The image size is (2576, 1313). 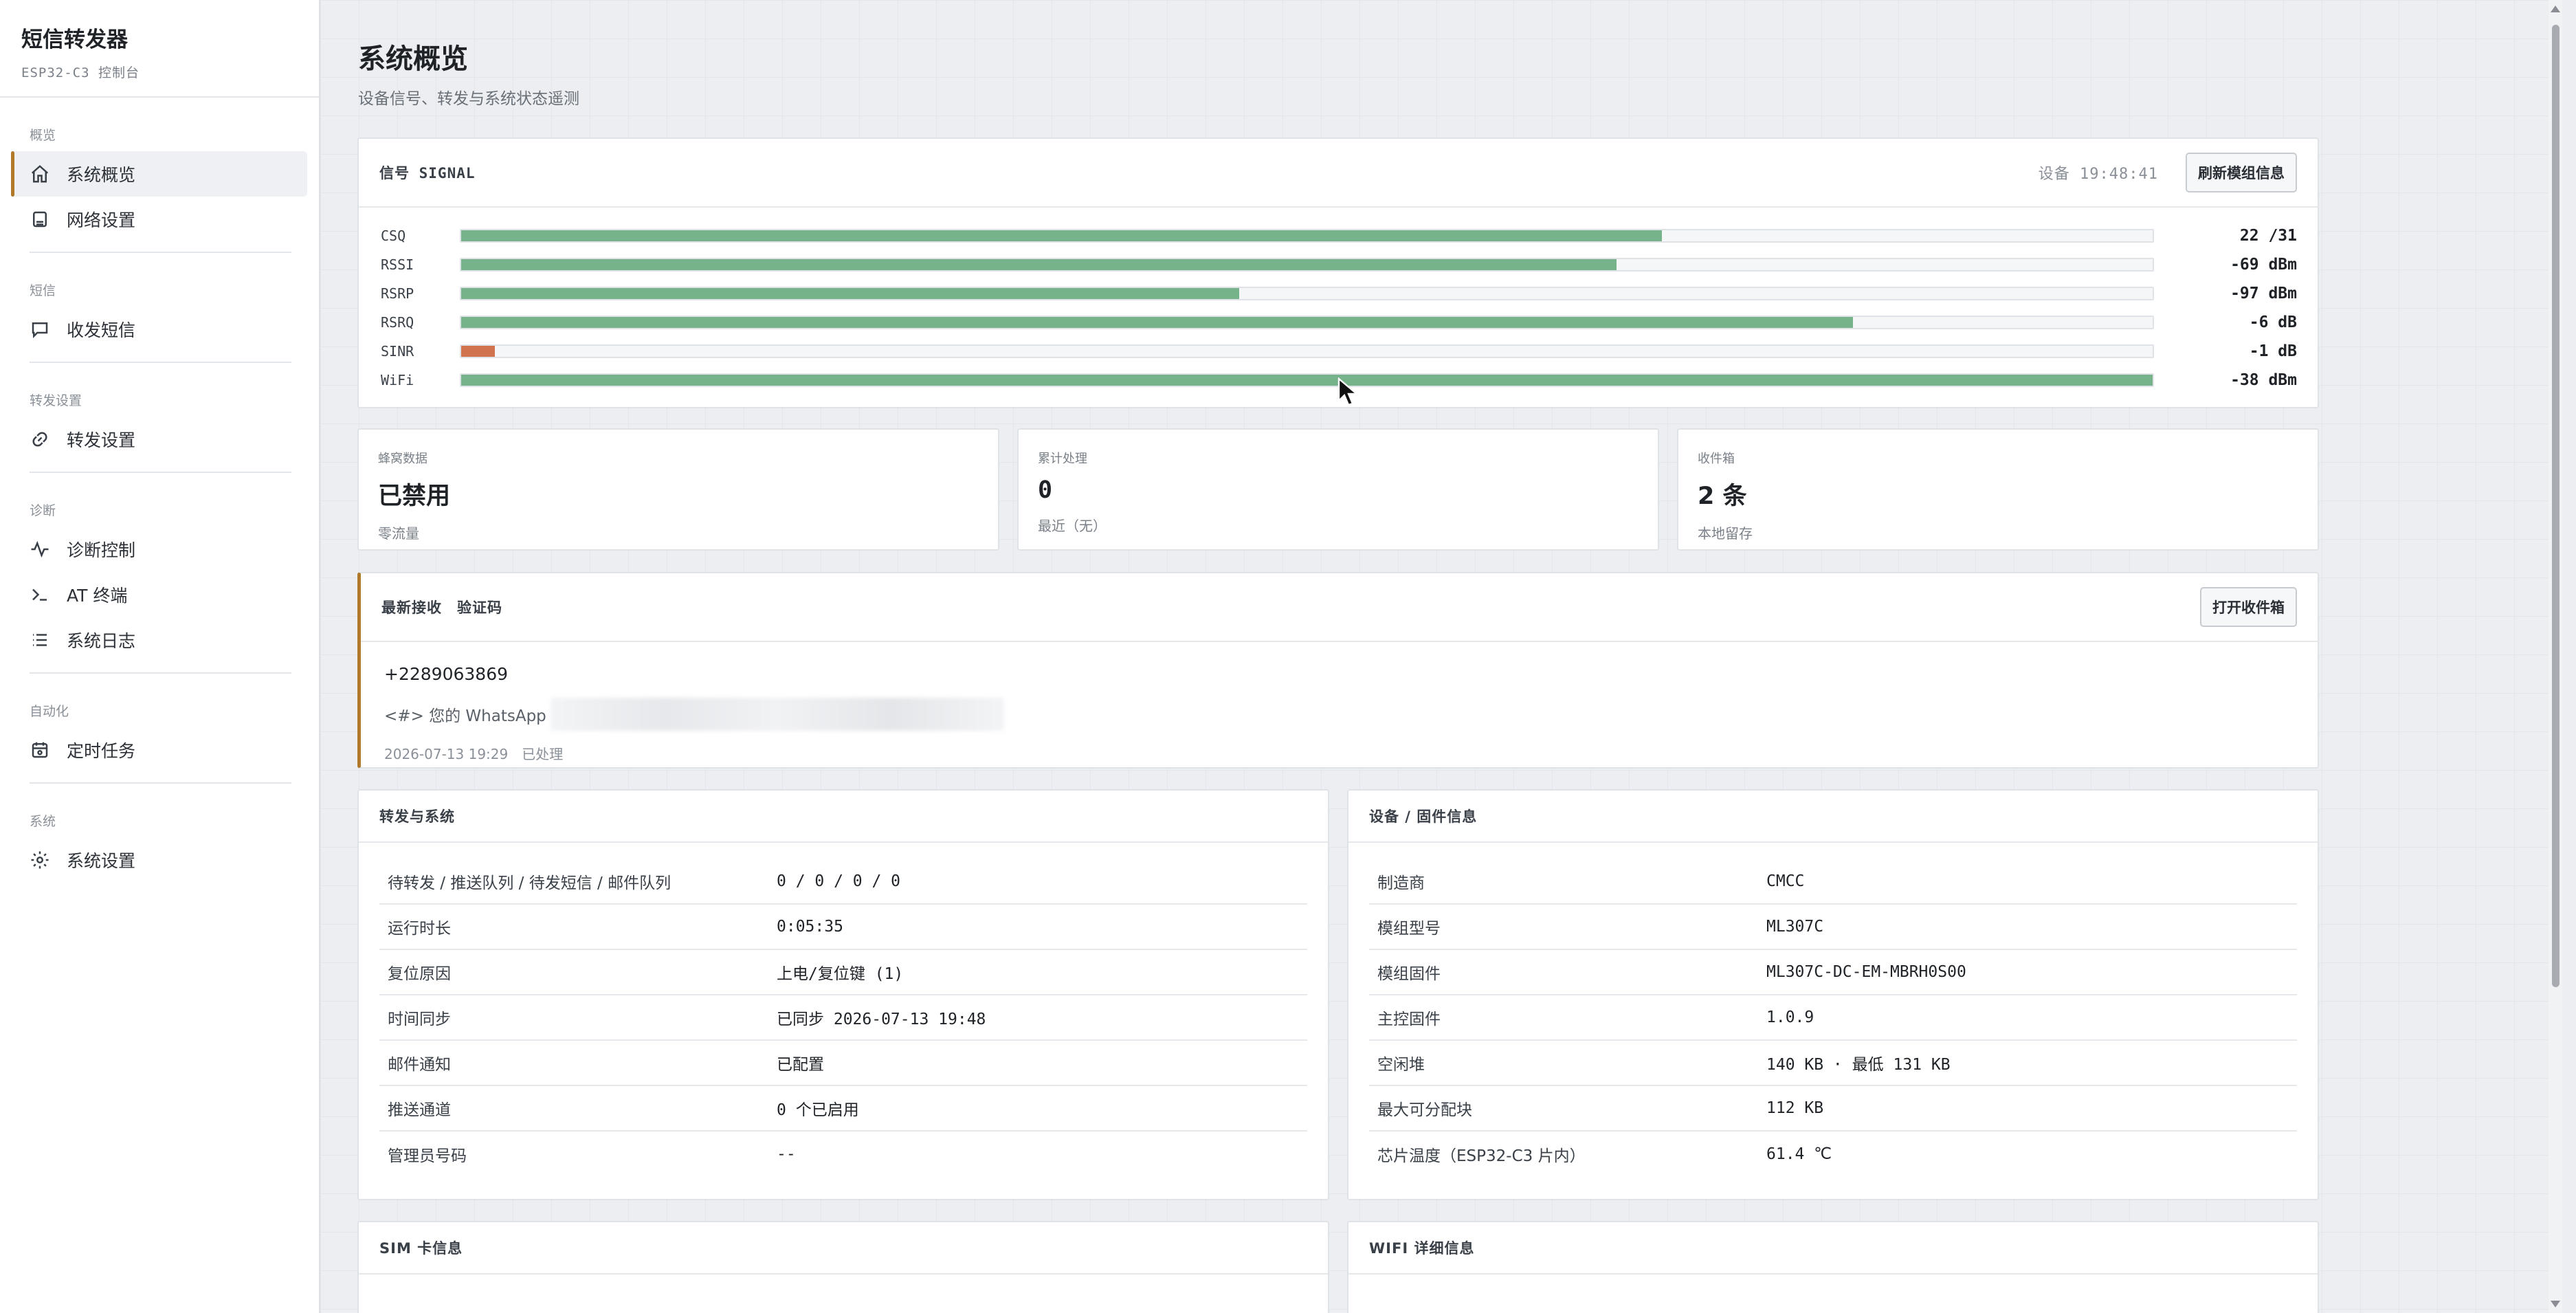 What do you see at coordinates (80, 72) in the screenshot?
I see `brand-subtitle: ESP32-C3 控制台` at bounding box center [80, 72].